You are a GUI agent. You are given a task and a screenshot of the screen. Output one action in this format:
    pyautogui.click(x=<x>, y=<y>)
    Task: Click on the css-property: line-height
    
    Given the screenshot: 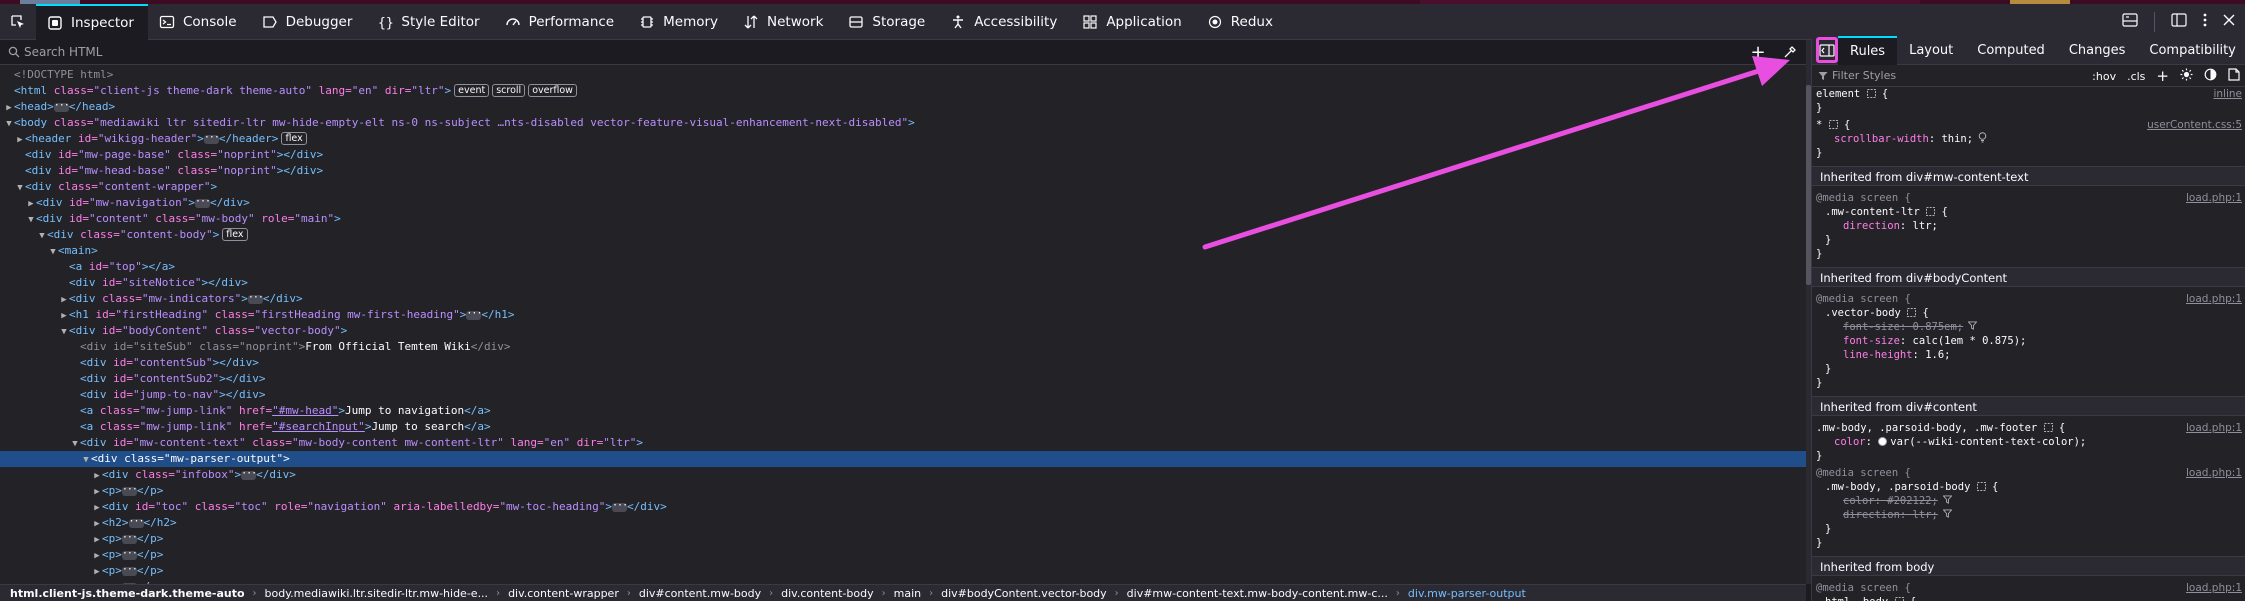 What is the action you would take?
    pyautogui.click(x=1878, y=355)
    